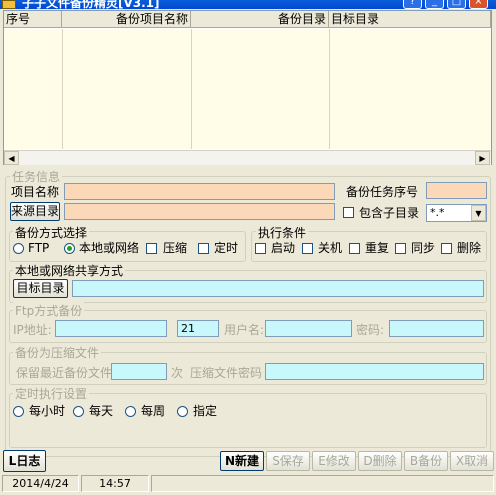  I want to click on scheduled-checkbox-label: 定时, so click(226, 248).